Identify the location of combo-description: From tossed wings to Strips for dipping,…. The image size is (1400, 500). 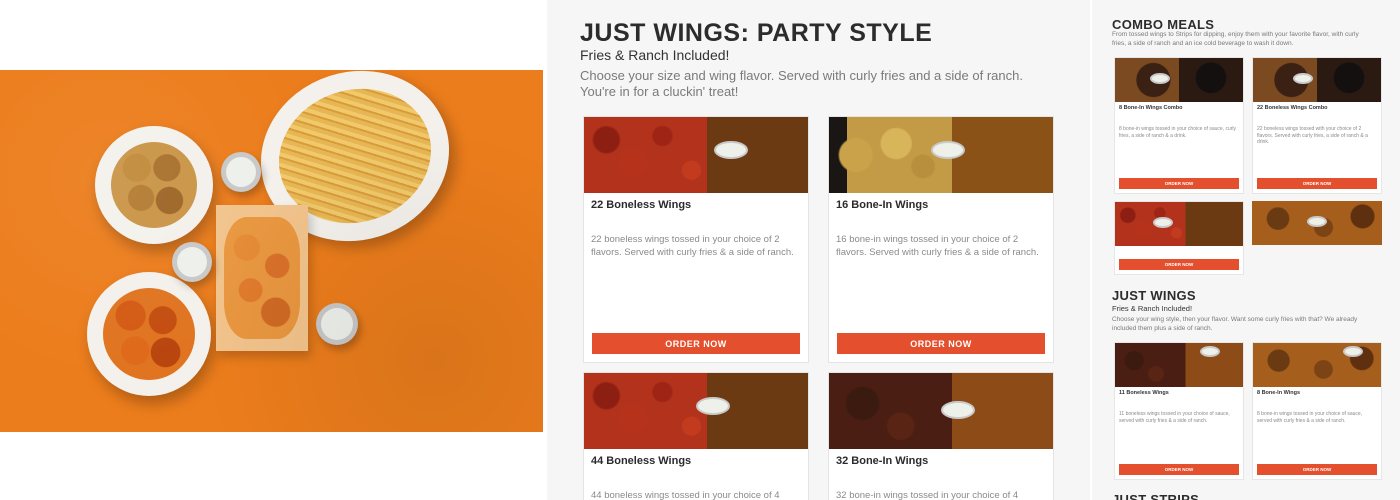
(1235, 39).